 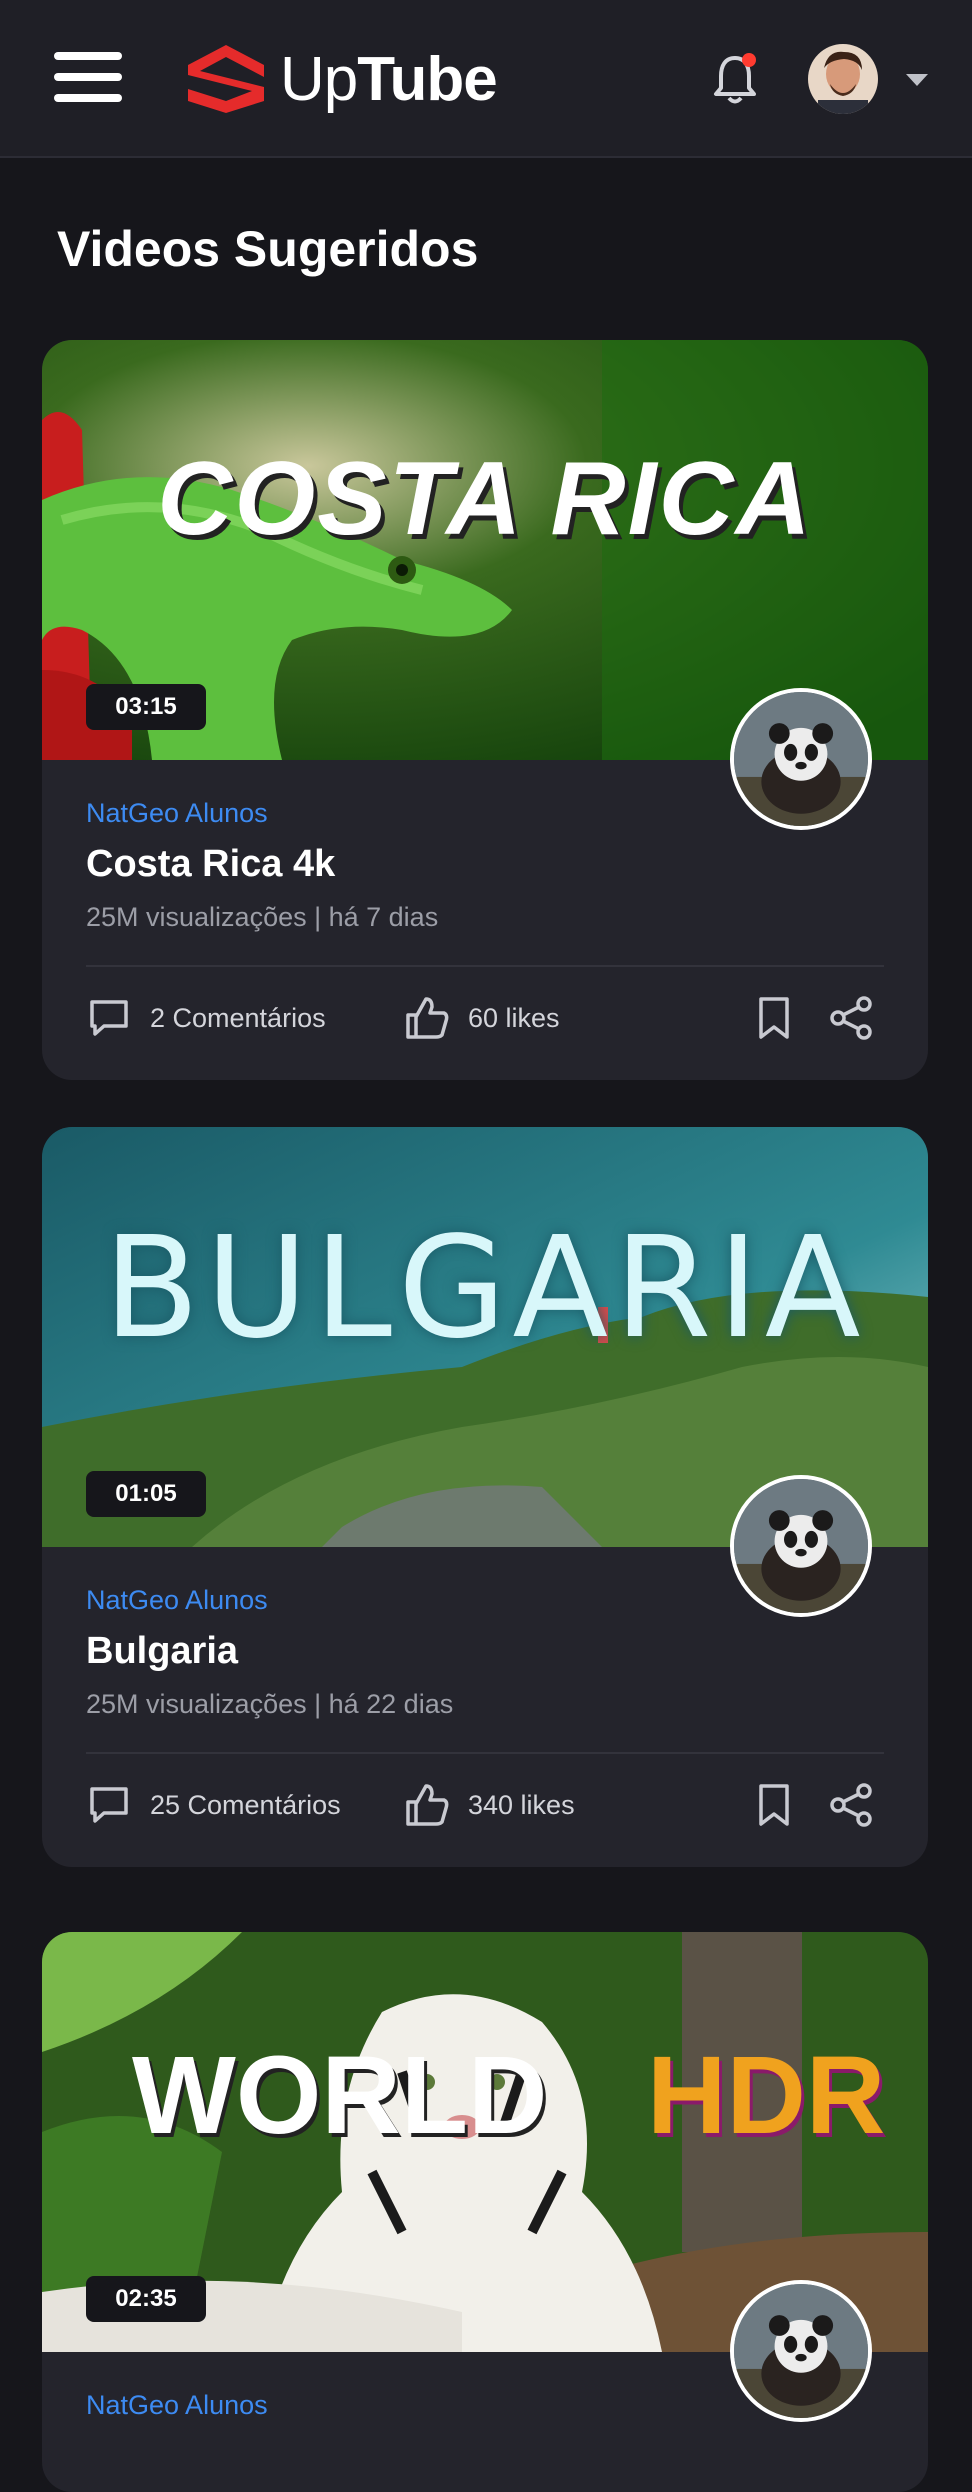 I want to click on video-duration-badge: 01:05, so click(x=146, y=1494).